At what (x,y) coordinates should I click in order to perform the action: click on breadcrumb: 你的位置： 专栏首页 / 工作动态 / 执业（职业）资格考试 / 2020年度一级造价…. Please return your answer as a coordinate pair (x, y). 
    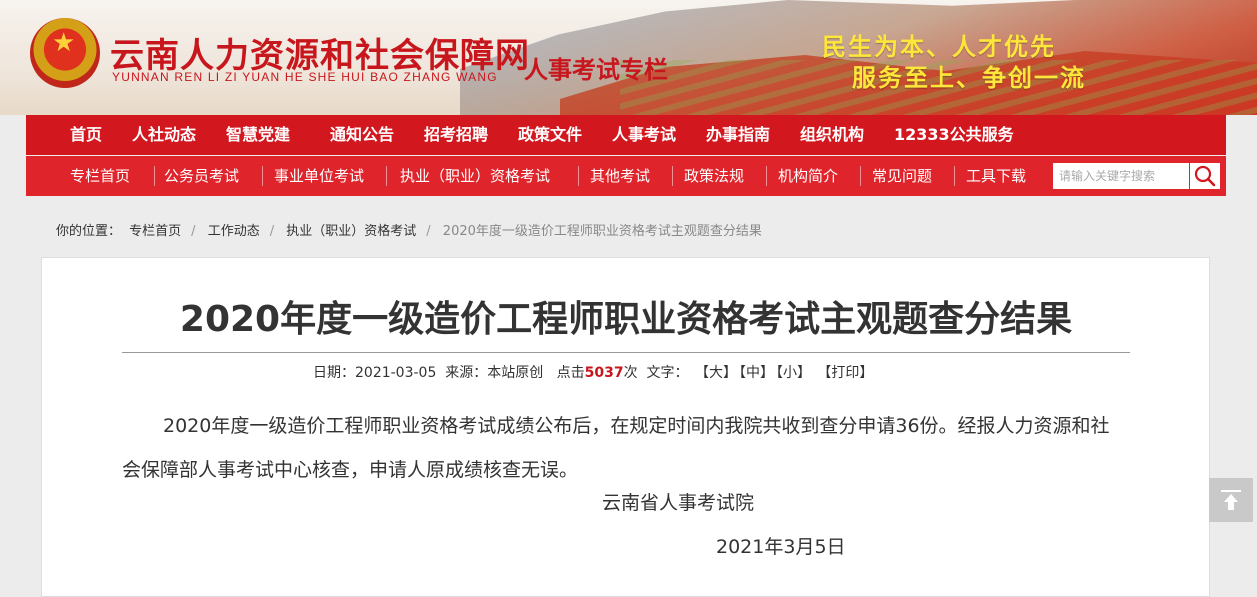
    Looking at the image, I should click on (411, 229).